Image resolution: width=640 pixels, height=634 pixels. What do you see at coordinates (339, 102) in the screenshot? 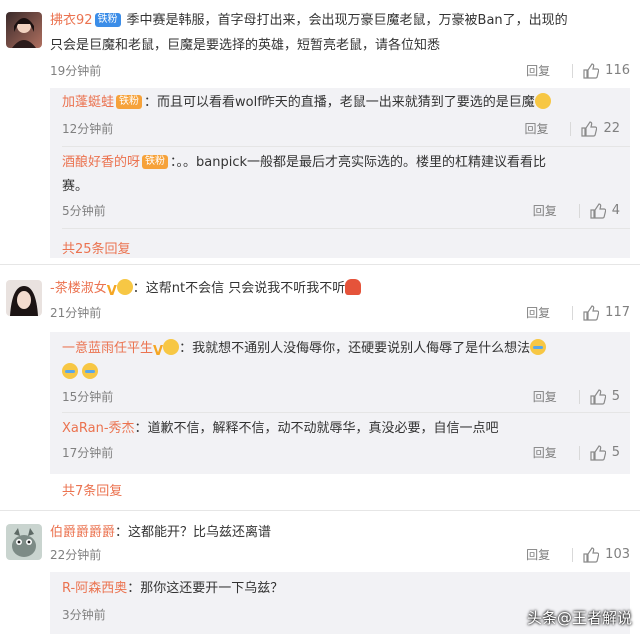
I see `reply-text: ：而且可以看看wolf昨天的直播，老鼠一出来就猜到了要选的是巨魔` at bounding box center [339, 102].